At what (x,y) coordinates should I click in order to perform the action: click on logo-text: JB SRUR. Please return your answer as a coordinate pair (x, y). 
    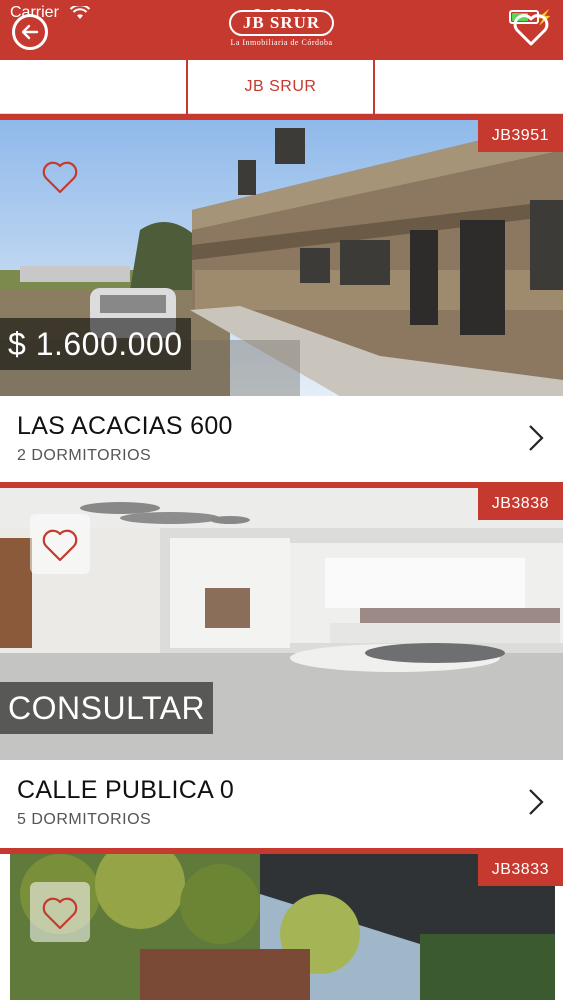
    Looking at the image, I should click on (281, 23).